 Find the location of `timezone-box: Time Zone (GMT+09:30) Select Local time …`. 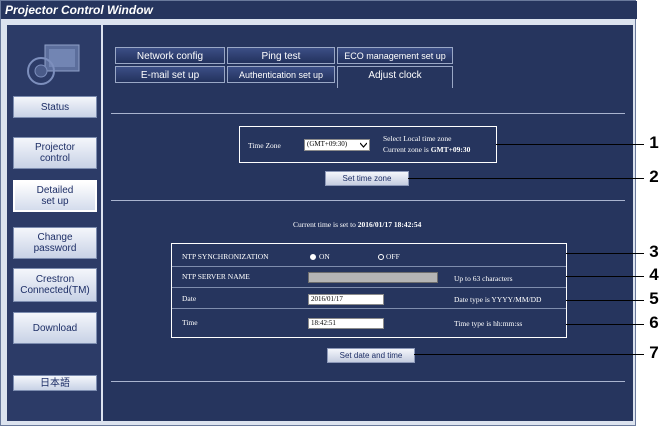

timezone-box: Time Zone (GMT+09:30) Select Local time … is located at coordinates (368, 144).